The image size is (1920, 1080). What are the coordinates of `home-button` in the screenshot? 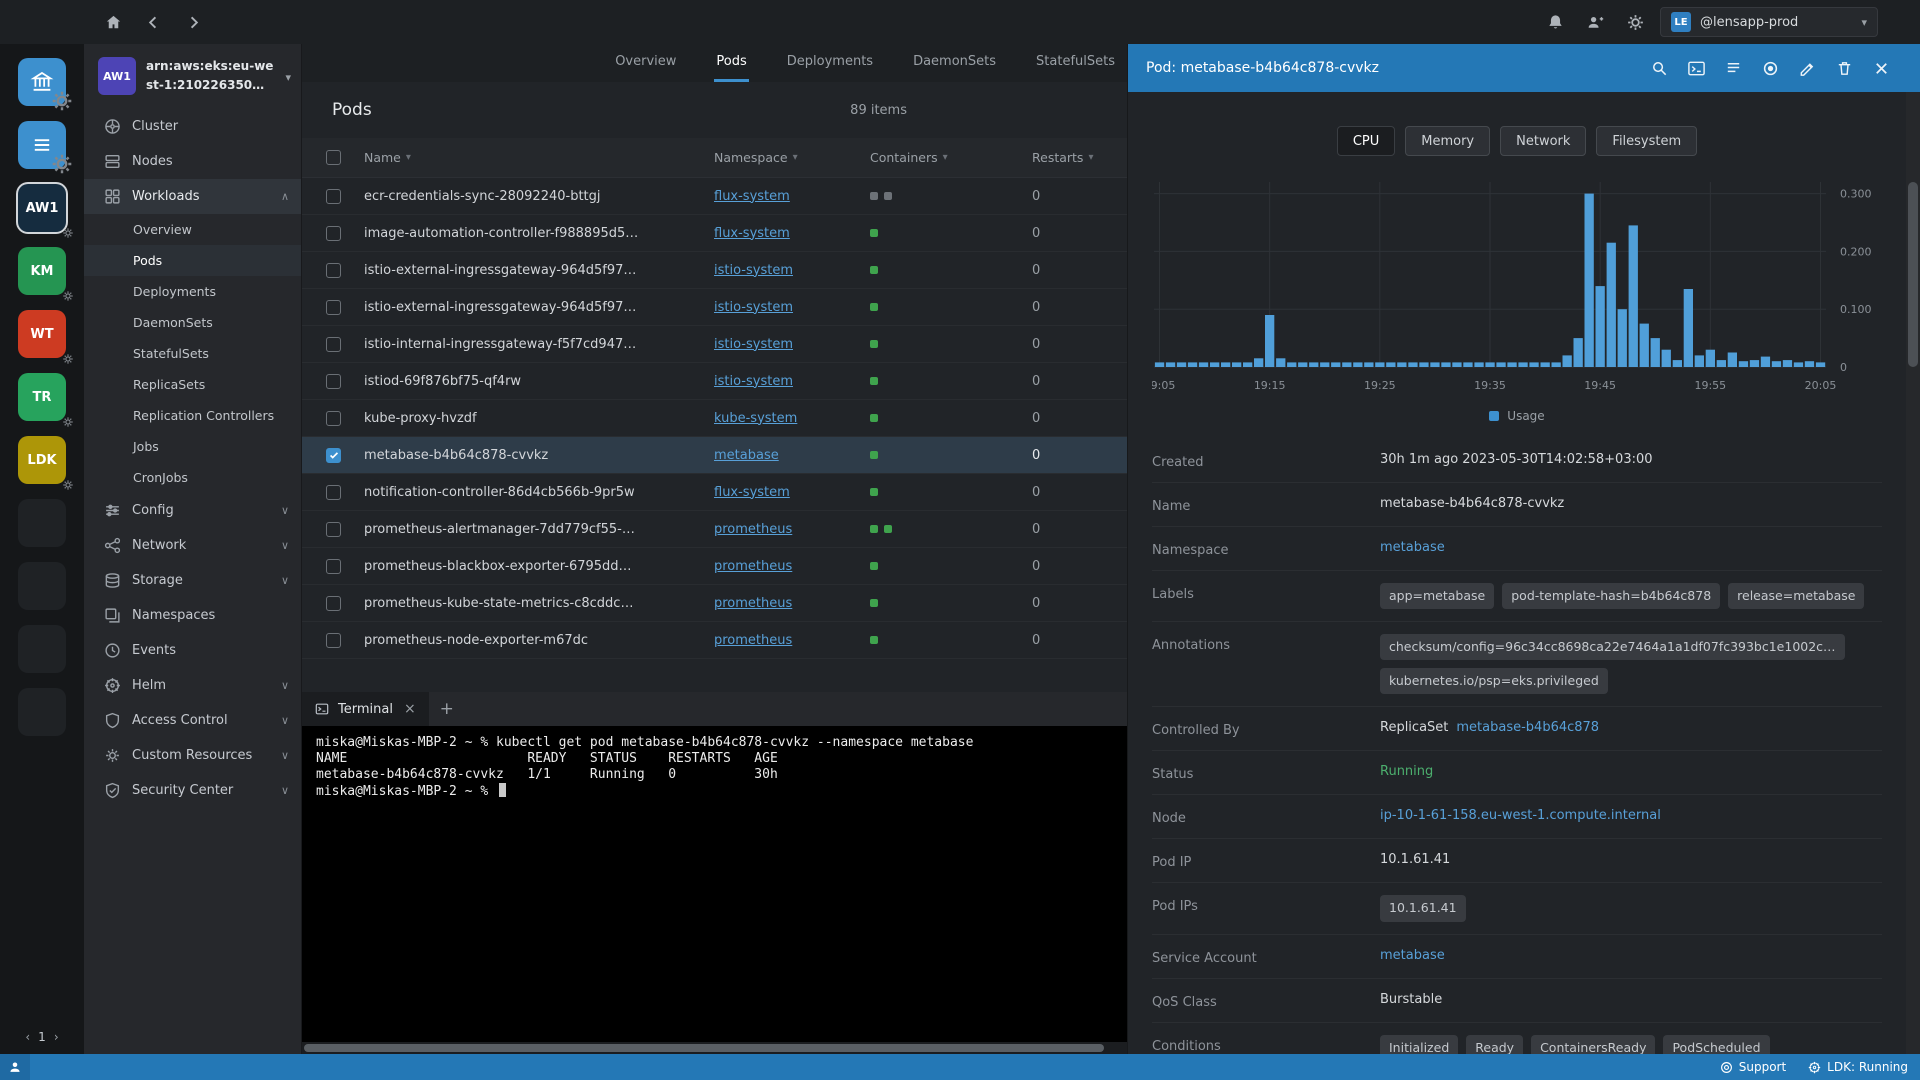 It's located at (113, 22).